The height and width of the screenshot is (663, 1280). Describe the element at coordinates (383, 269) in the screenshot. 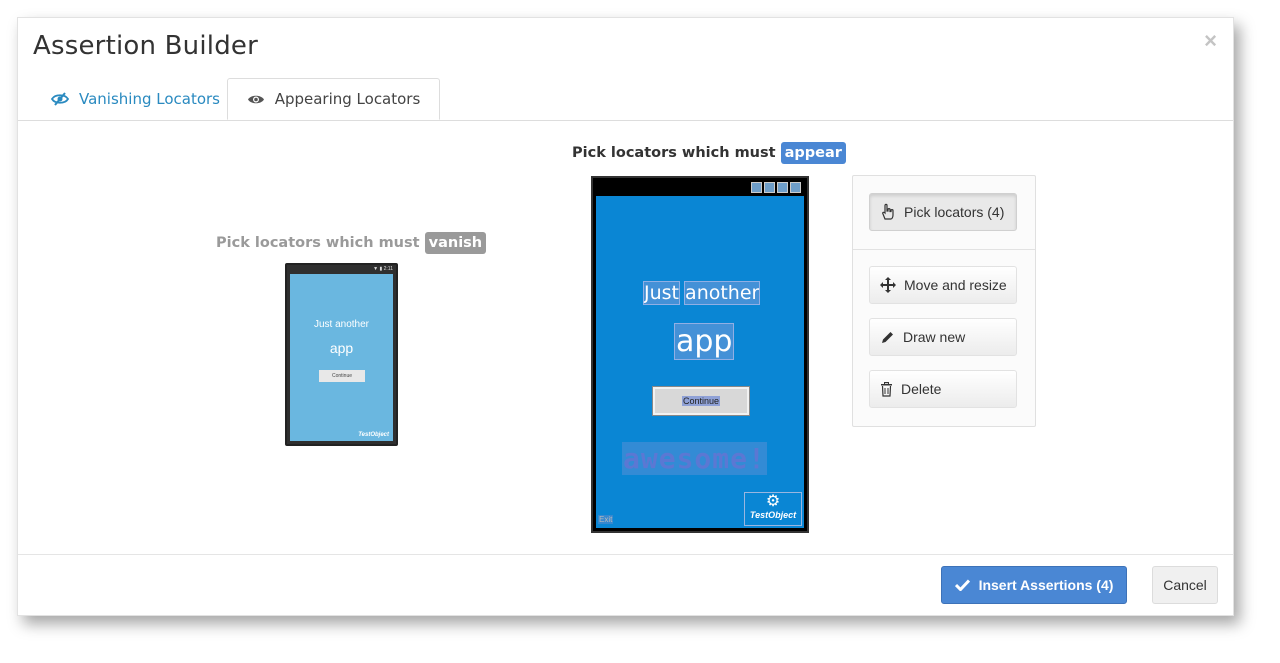

I see `status-bar: ▼ ▮ 2:11` at that location.